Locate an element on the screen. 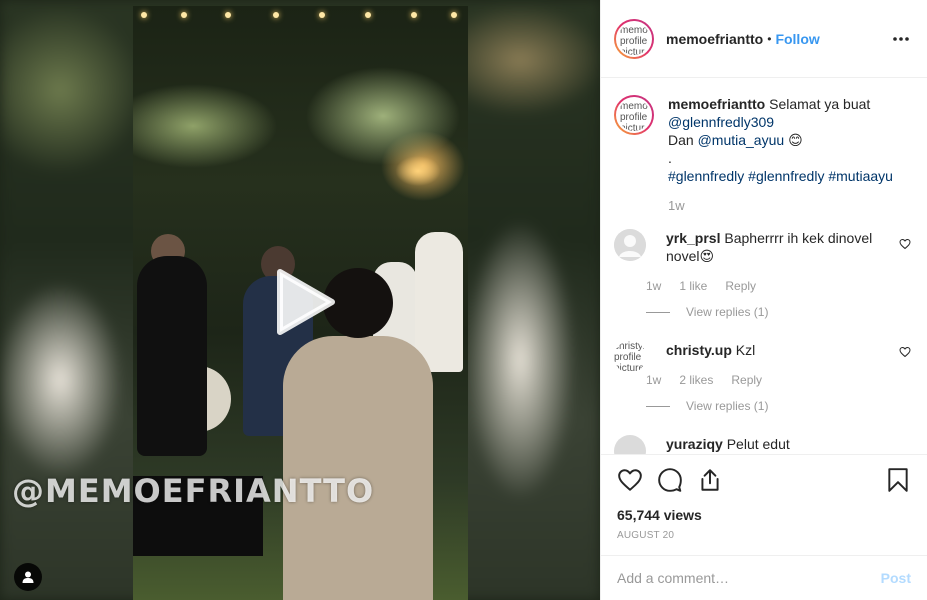 The height and width of the screenshot is (600, 927). comment-username: yrk_prsl is located at coordinates (693, 238).